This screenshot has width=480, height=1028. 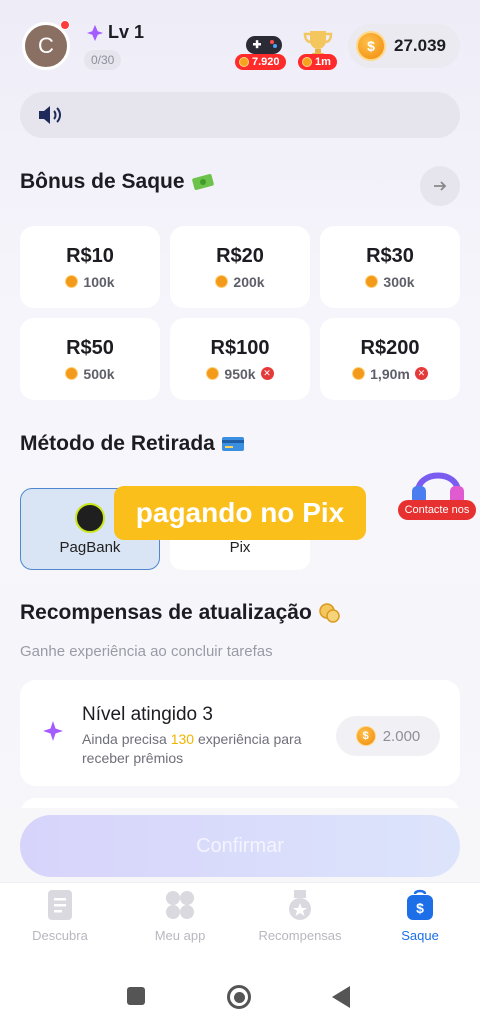 What do you see at coordinates (53, 731) in the screenshot?
I see `sparkle-icon` at bounding box center [53, 731].